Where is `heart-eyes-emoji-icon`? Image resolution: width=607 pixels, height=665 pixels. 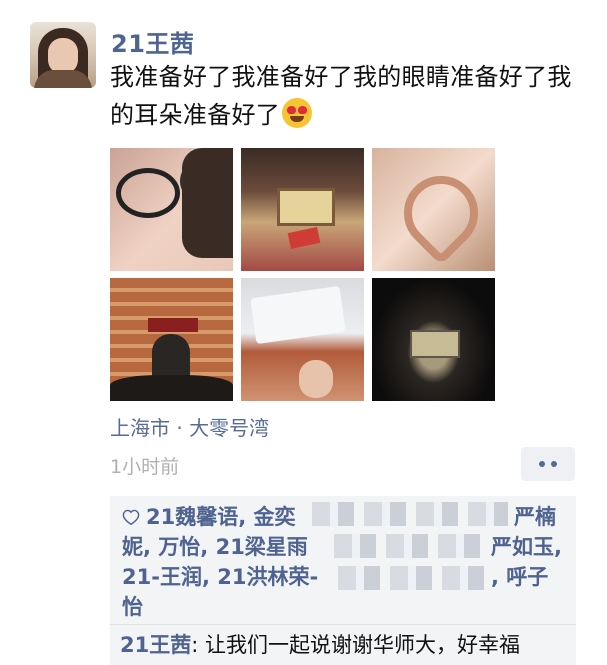 heart-eyes-emoji-icon is located at coordinates (297, 113).